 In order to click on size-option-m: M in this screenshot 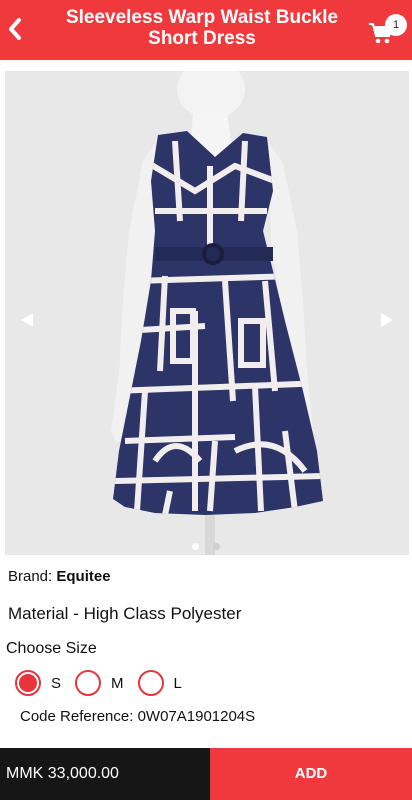, I will do `click(99, 683)`.